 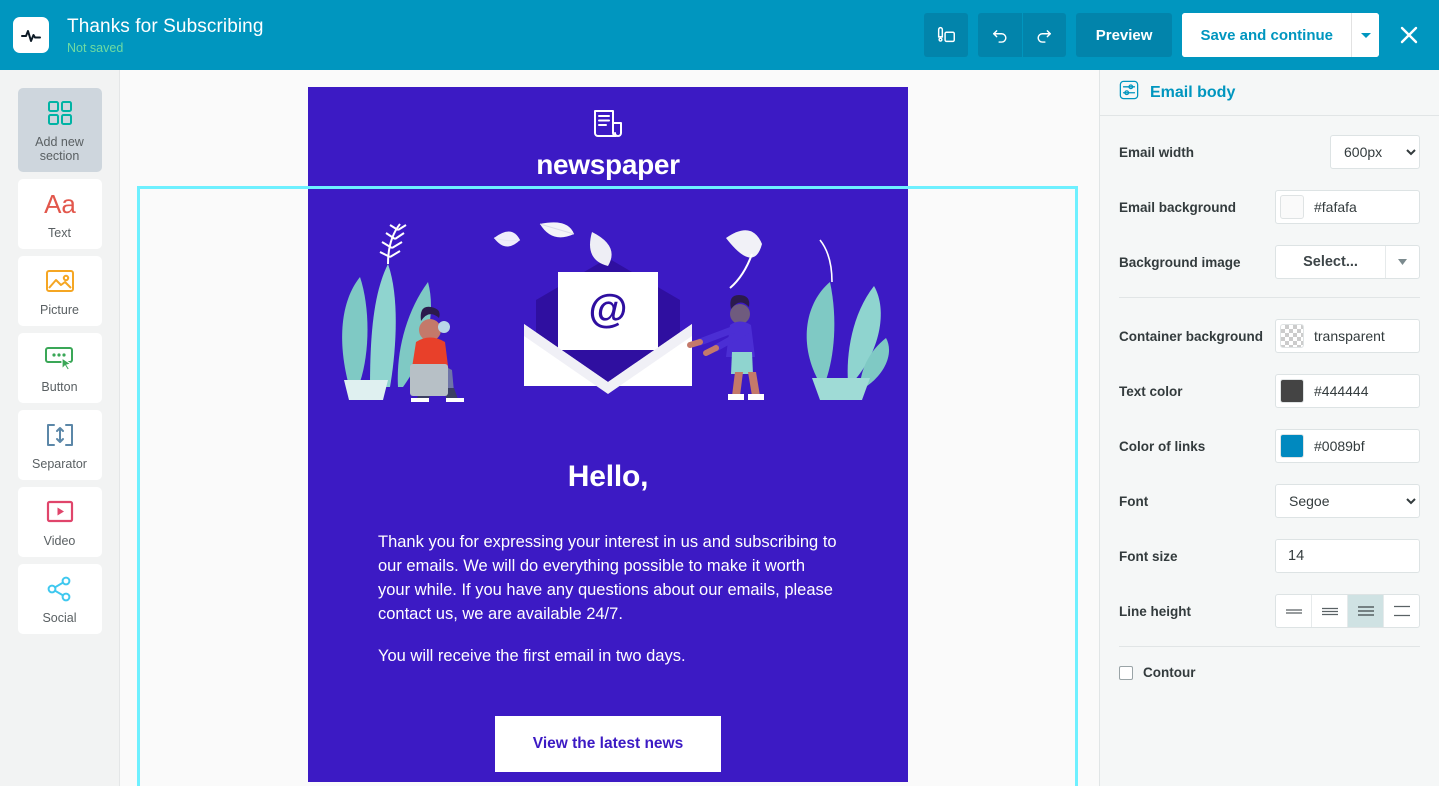 I want to click on color-of-links-swatch, so click(x=1292, y=446).